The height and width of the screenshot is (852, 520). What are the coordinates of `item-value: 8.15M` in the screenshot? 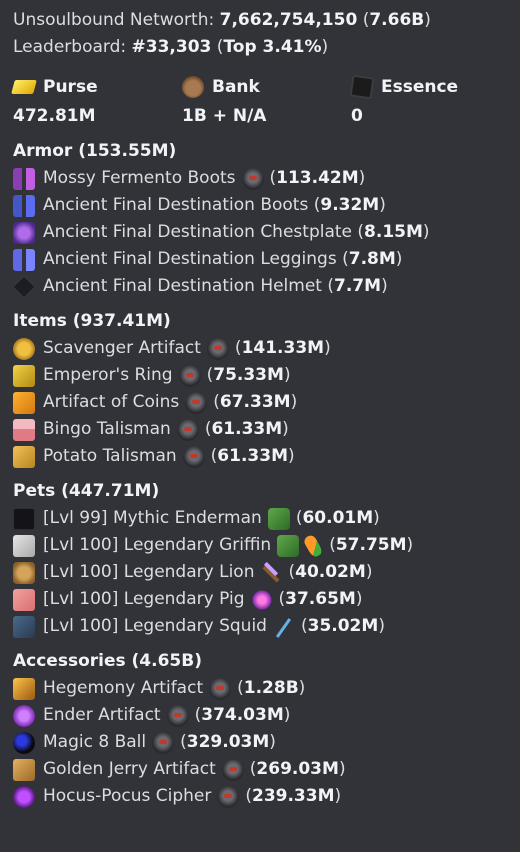 It's located at (393, 232).